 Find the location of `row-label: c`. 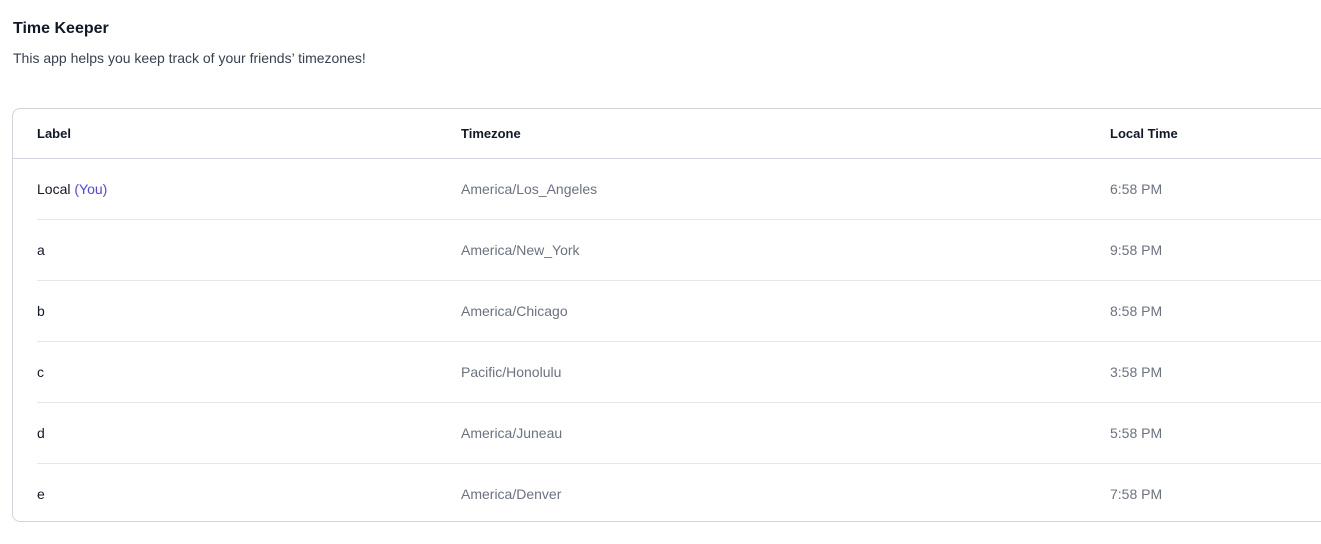

row-label: c is located at coordinates (40, 372).